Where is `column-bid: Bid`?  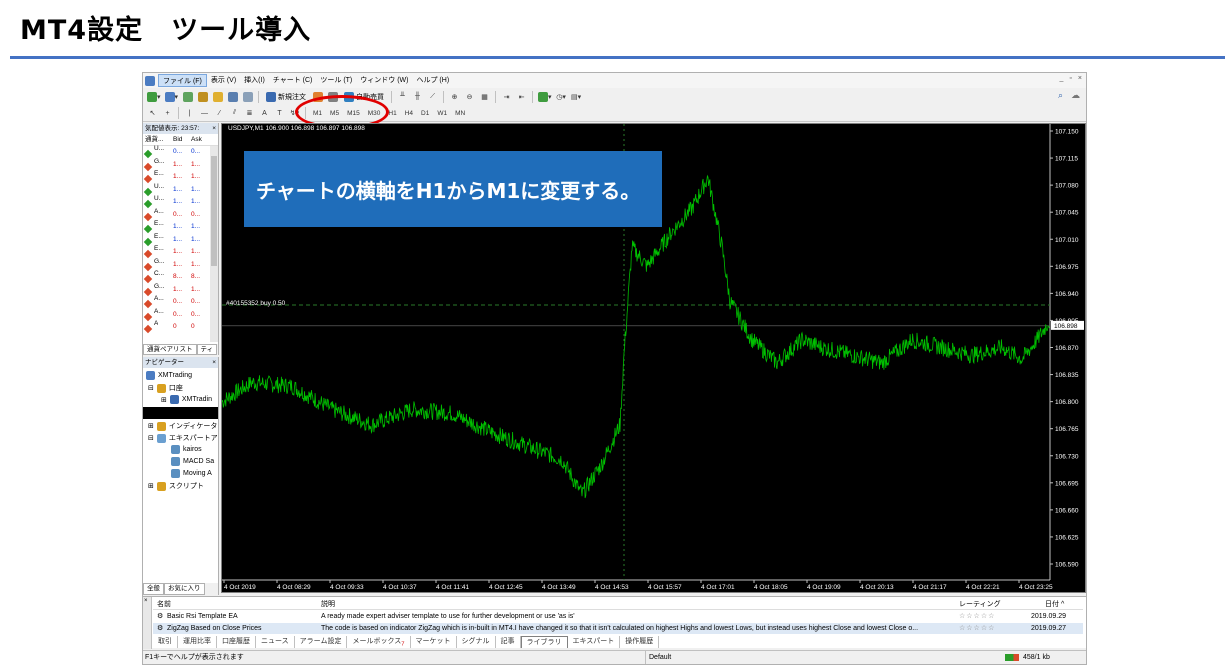 column-bid: Bid is located at coordinates (182, 139).